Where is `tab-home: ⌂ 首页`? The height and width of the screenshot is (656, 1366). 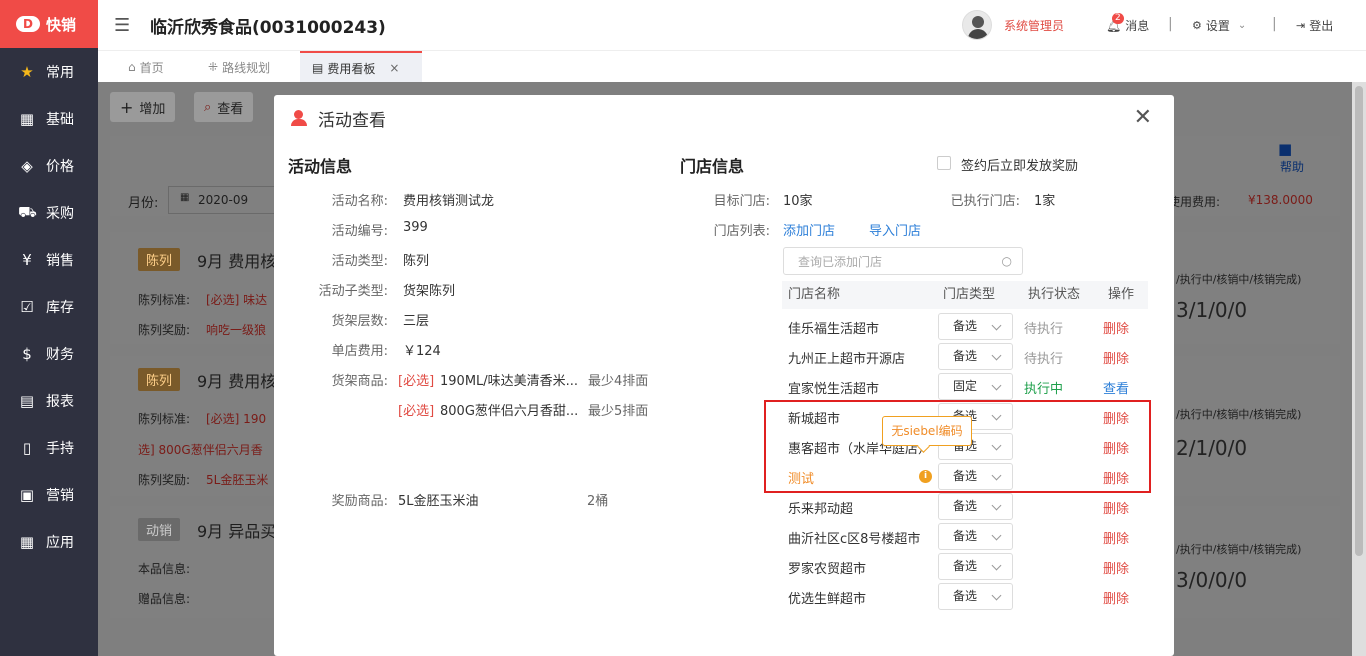
tab-home: ⌂ 首页 is located at coordinates (146, 67).